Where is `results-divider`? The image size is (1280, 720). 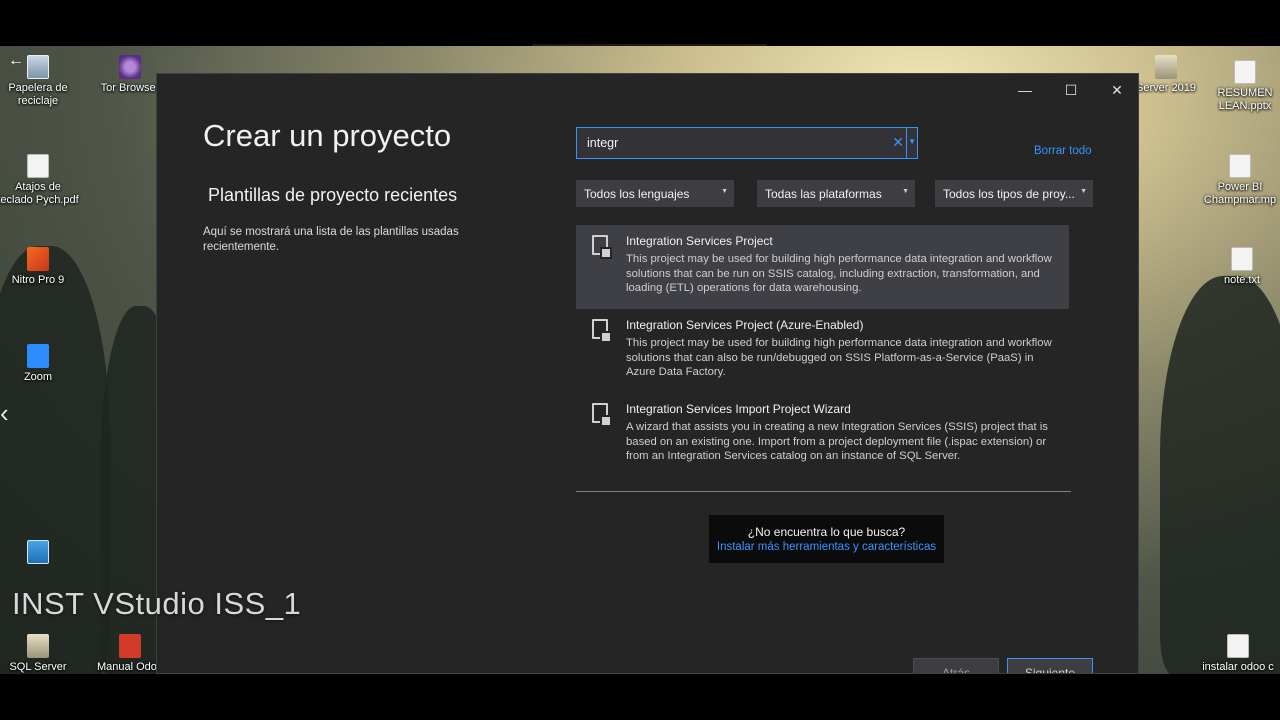 results-divider is located at coordinates (823, 491).